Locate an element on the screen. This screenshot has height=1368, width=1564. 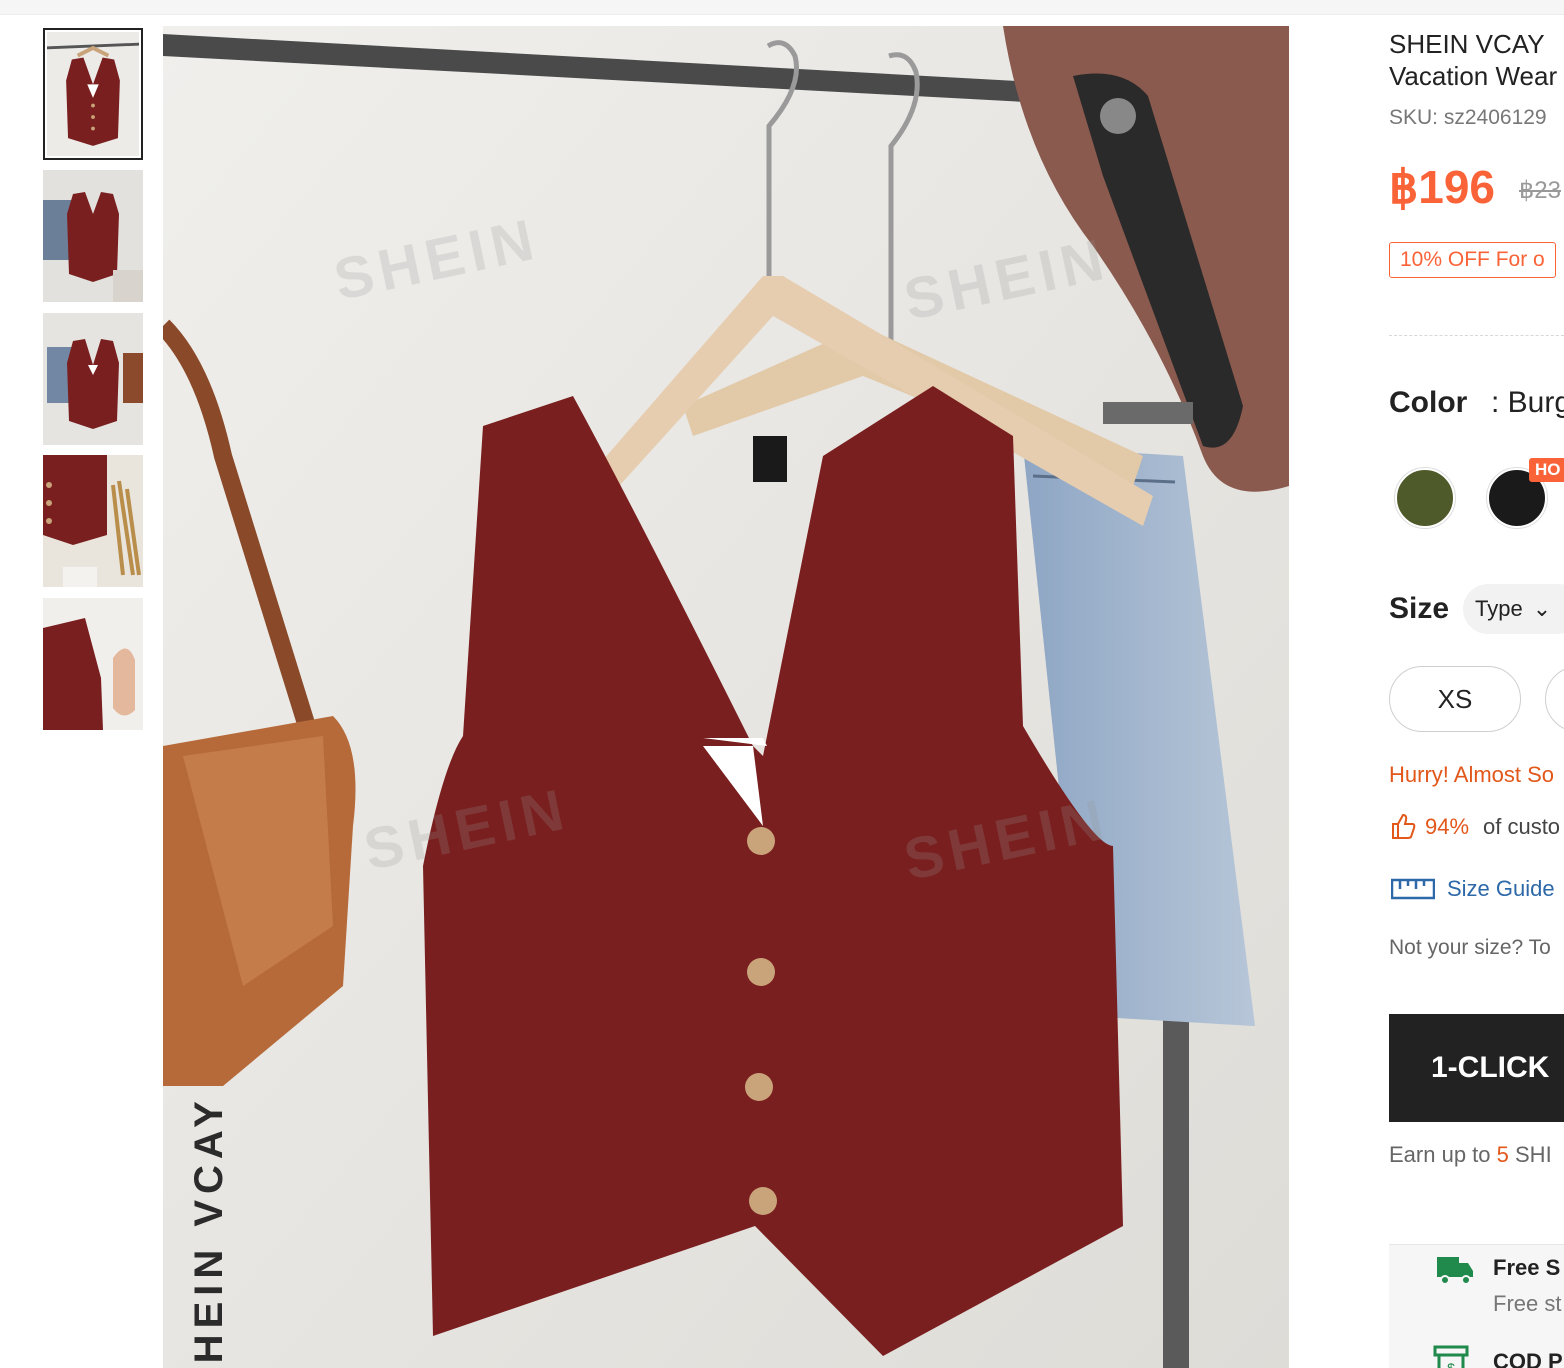
size-option-next is located at coordinates (1554, 699).